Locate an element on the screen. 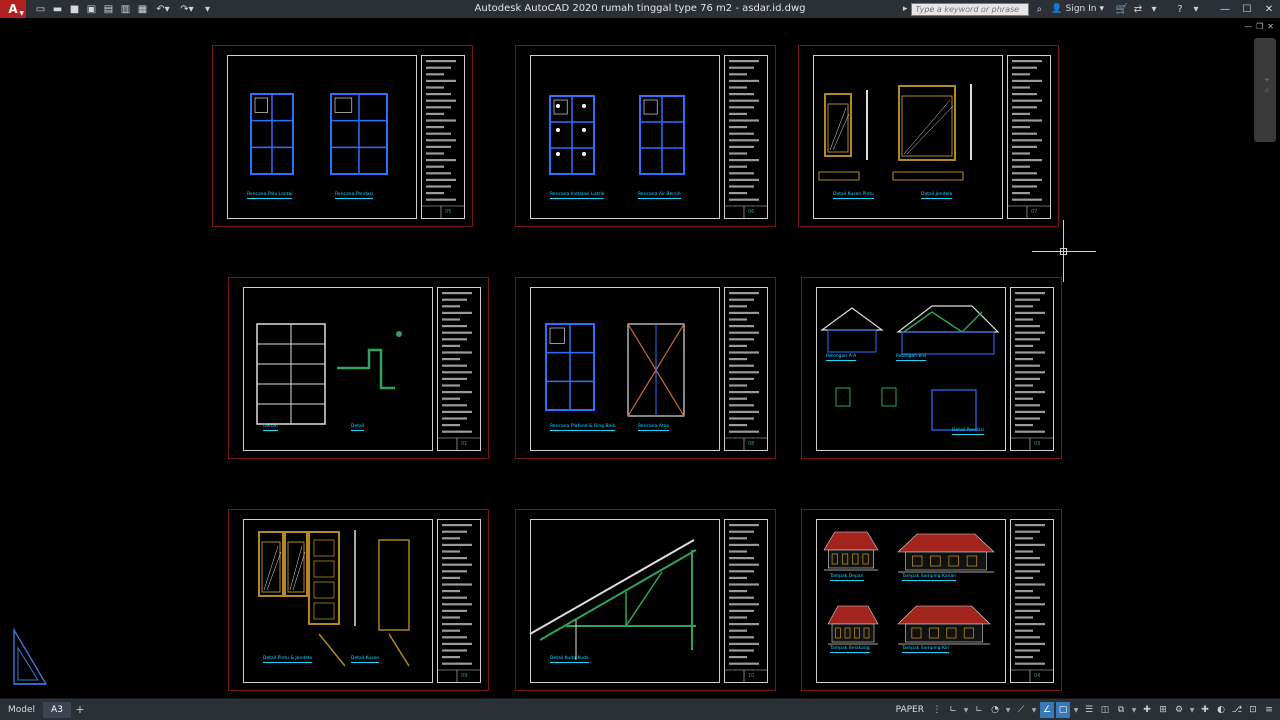 The height and width of the screenshot is (720, 1280). sheet-number: 04 is located at coordinates (1037, 676).